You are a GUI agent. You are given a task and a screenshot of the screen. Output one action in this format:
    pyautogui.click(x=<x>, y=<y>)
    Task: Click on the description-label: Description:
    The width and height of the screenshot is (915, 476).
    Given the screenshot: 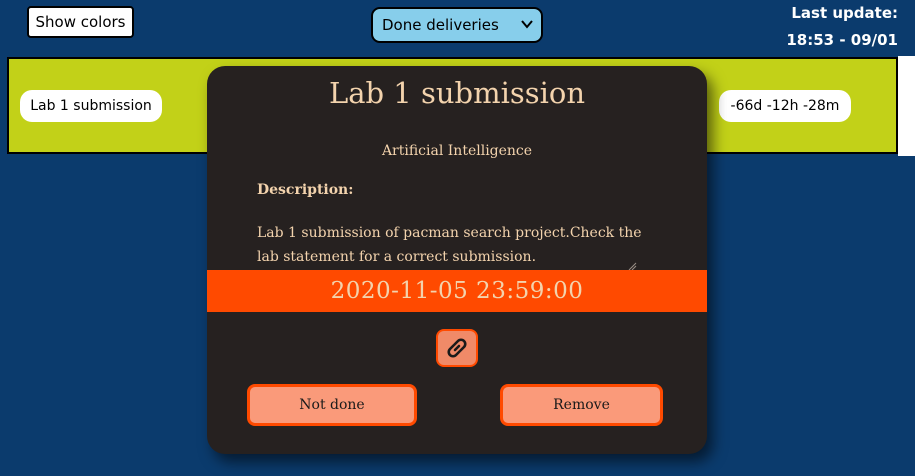 What is the action you would take?
    pyautogui.click(x=305, y=190)
    